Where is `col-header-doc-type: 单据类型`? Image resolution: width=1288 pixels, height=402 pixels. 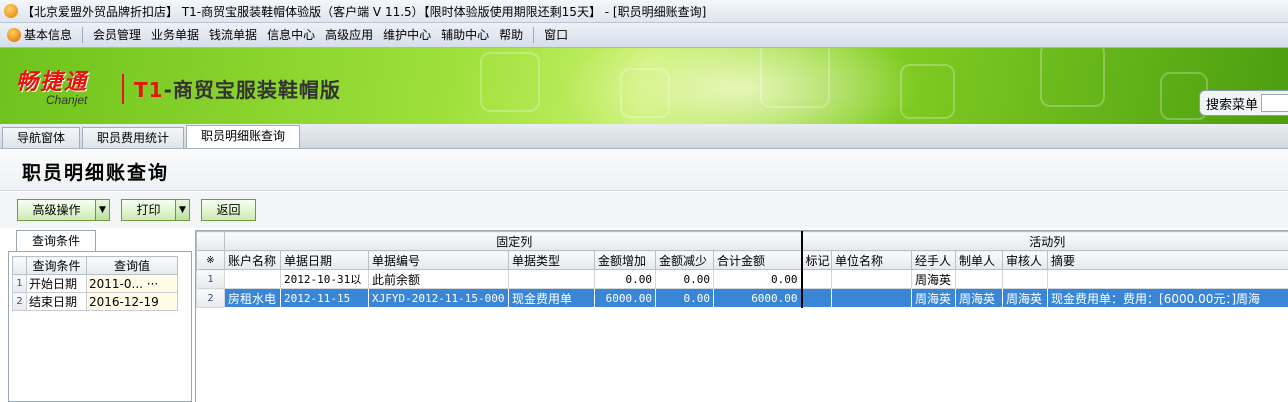
col-header-doc-type: 单据类型 is located at coordinates (551, 260).